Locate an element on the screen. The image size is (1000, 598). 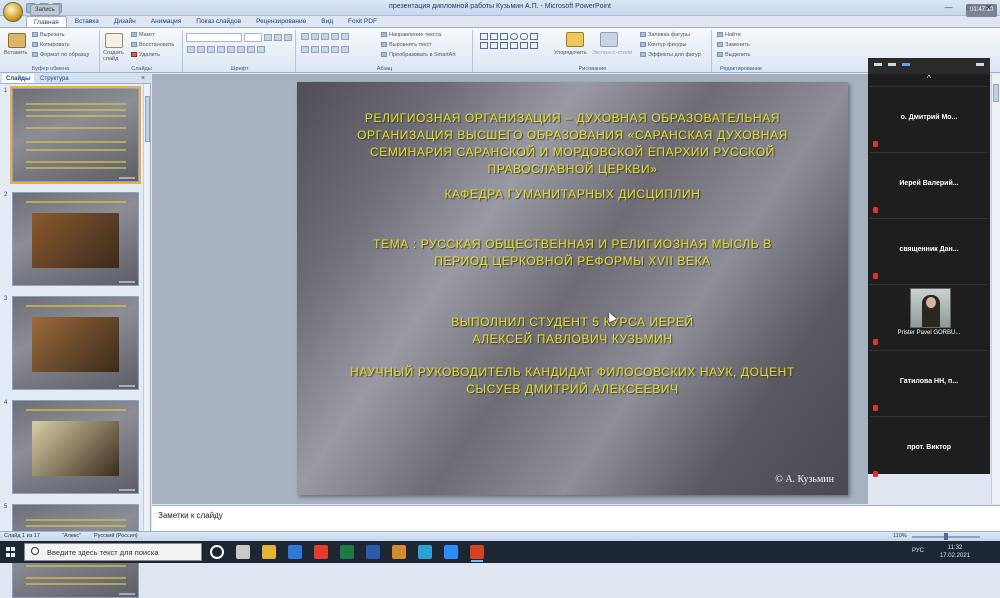
outdent-icon is located at coordinates (325, 36).